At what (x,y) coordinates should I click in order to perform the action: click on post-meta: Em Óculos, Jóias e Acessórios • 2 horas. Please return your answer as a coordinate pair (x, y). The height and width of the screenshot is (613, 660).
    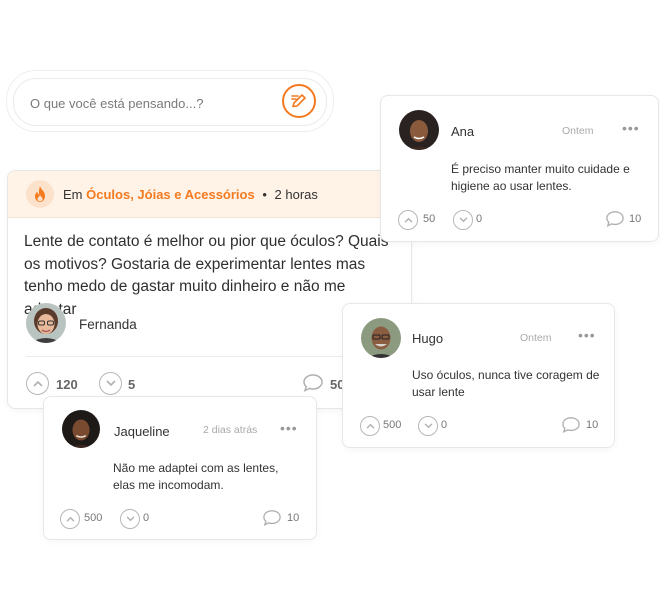
    Looking at the image, I should click on (190, 194).